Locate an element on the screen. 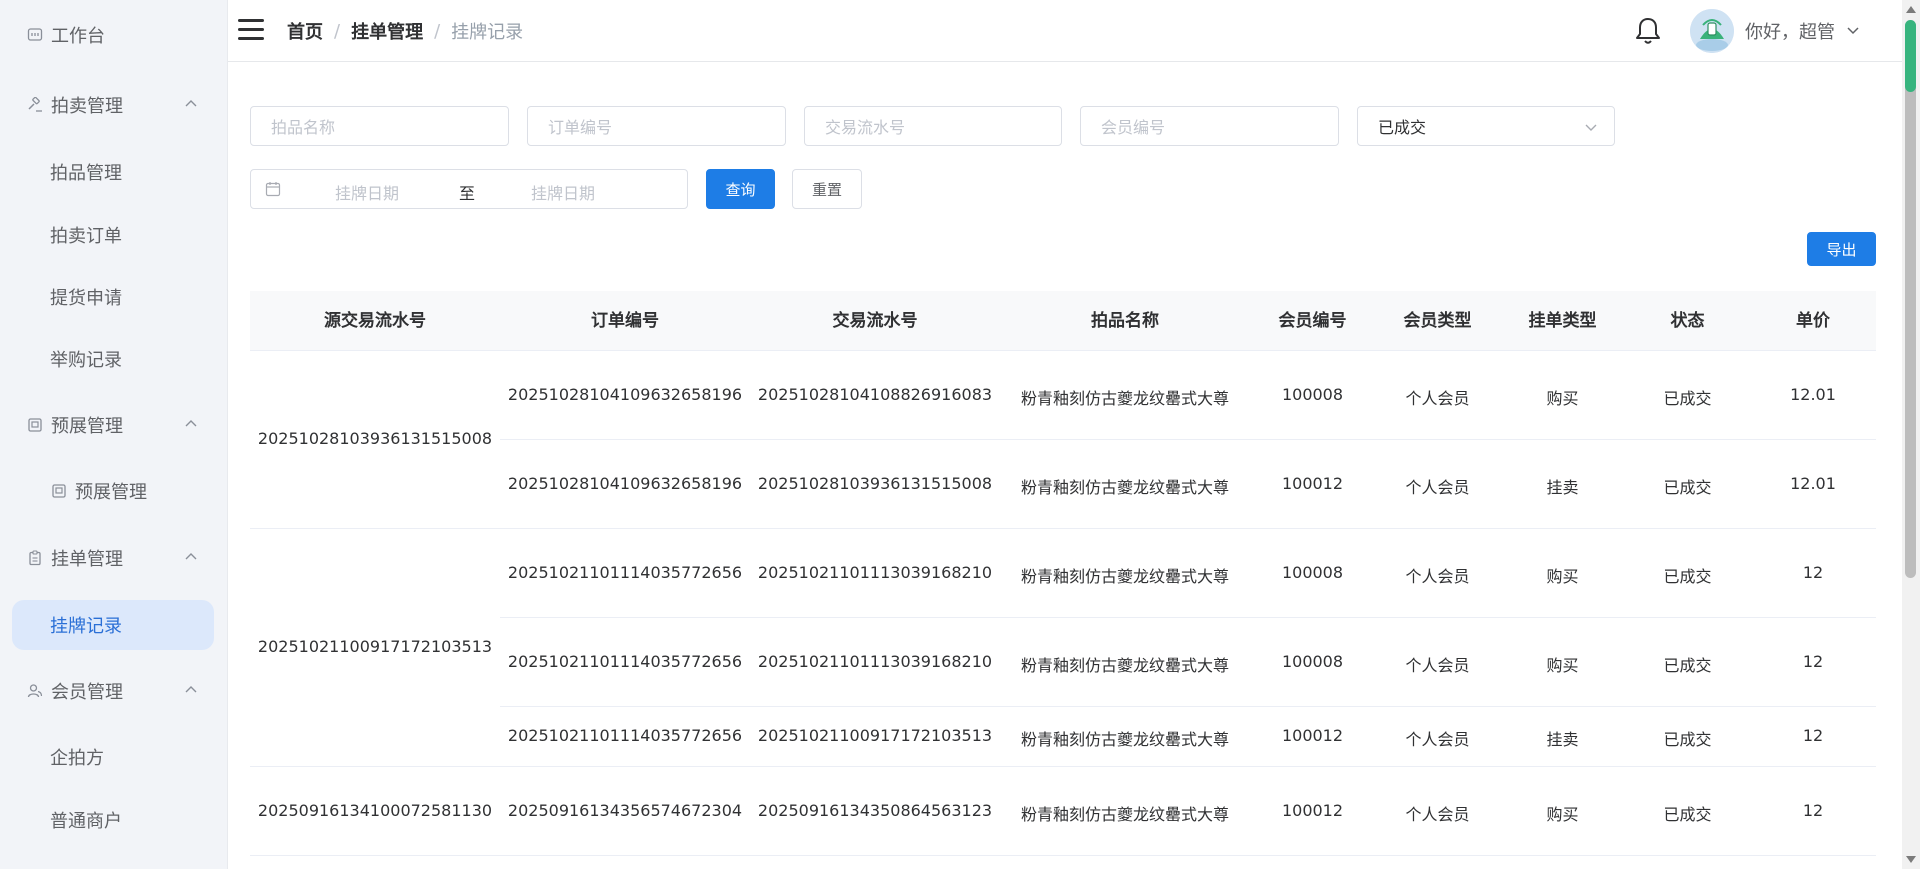 The height and width of the screenshot is (869, 1920). sidebar-item-enterprise-auctioneers: 企拍方 is located at coordinates (114, 757).